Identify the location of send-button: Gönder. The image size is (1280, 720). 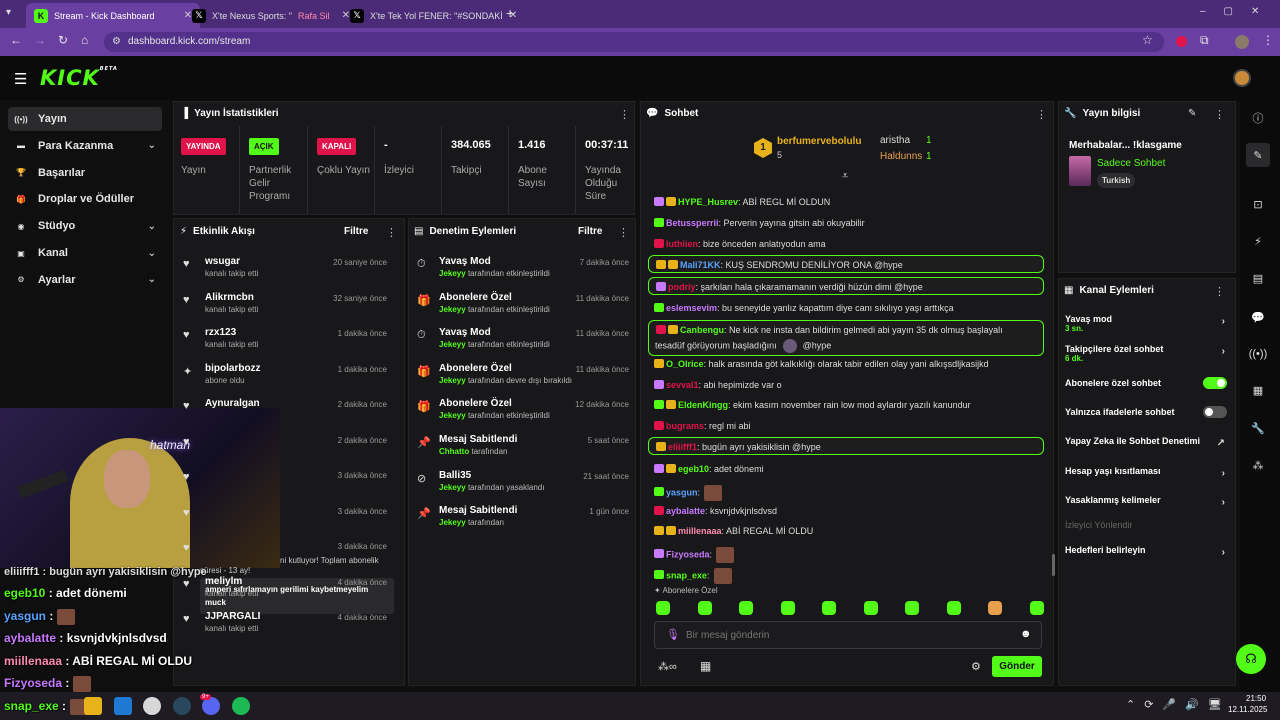
(1017, 666).